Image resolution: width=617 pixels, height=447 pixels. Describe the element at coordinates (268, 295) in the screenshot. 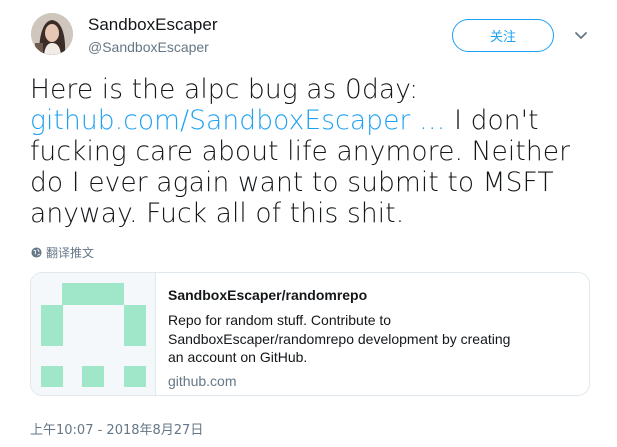

I see `card-title: SandboxEscaper/randomrepo` at that location.